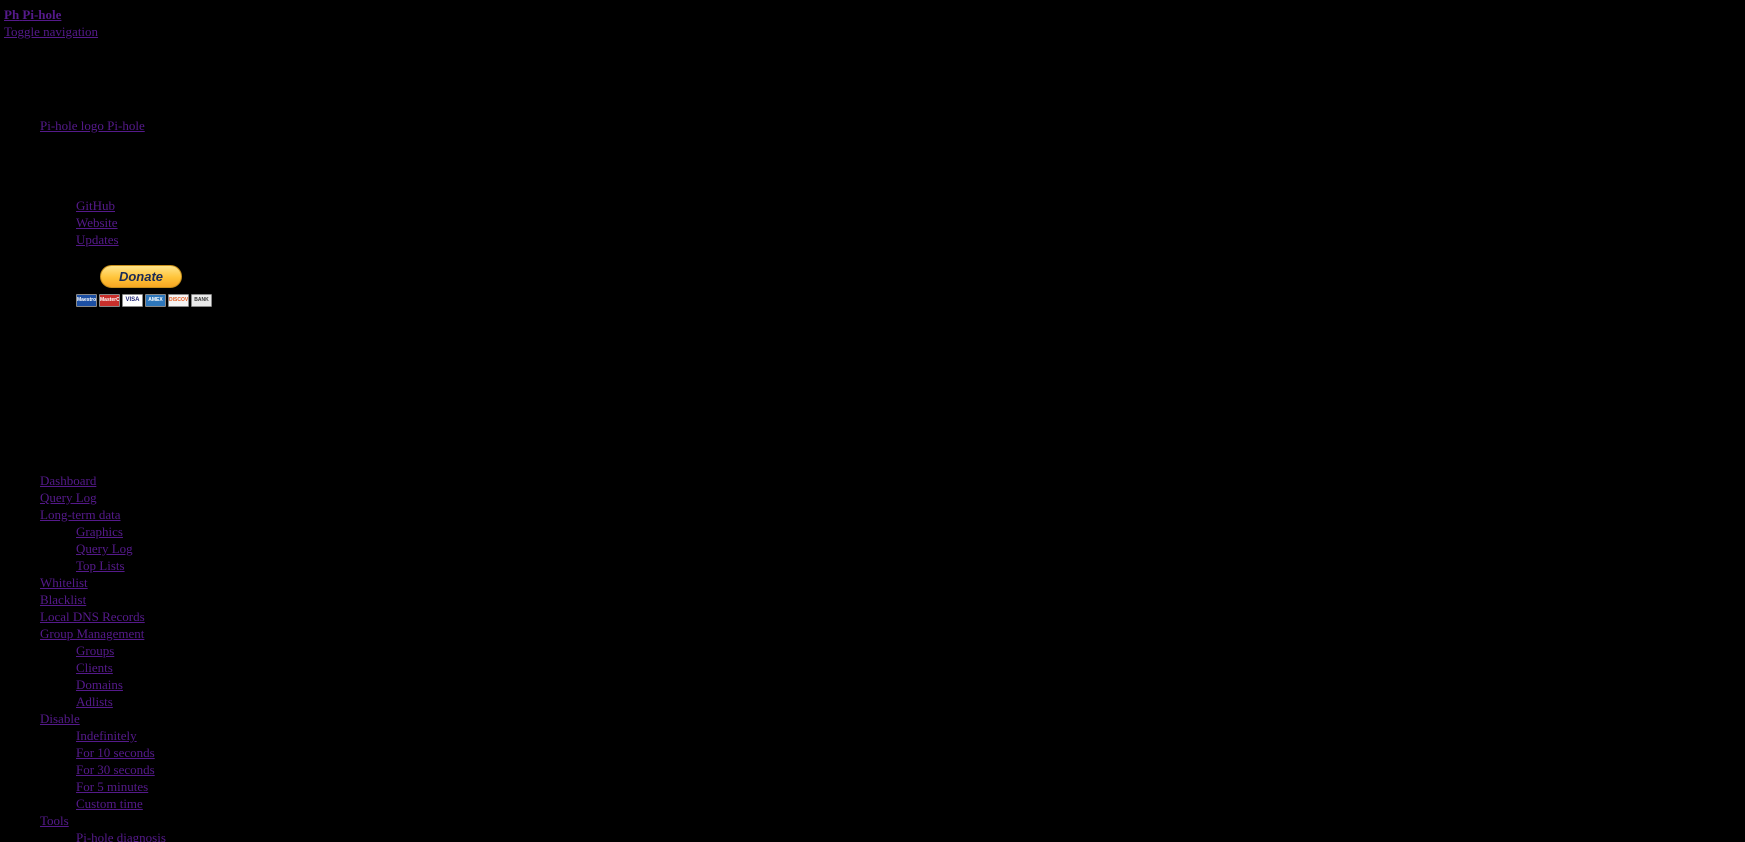 This screenshot has width=1745, height=842. What do you see at coordinates (201, 300) in the screenshot?
I see `bank-card-icon: BANK` at bounding box center [201, 300].